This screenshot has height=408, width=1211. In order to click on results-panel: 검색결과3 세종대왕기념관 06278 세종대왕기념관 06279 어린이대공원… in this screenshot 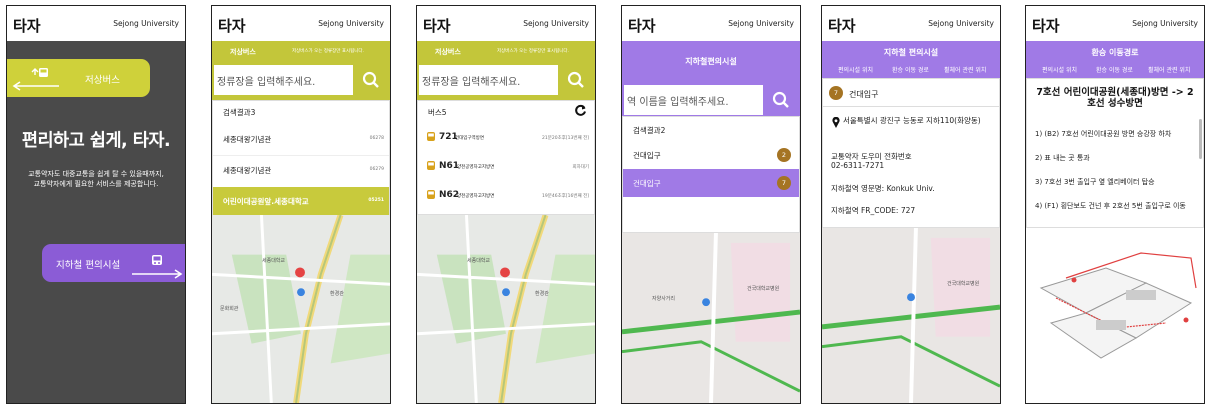, I will do `click(301, 158)`.